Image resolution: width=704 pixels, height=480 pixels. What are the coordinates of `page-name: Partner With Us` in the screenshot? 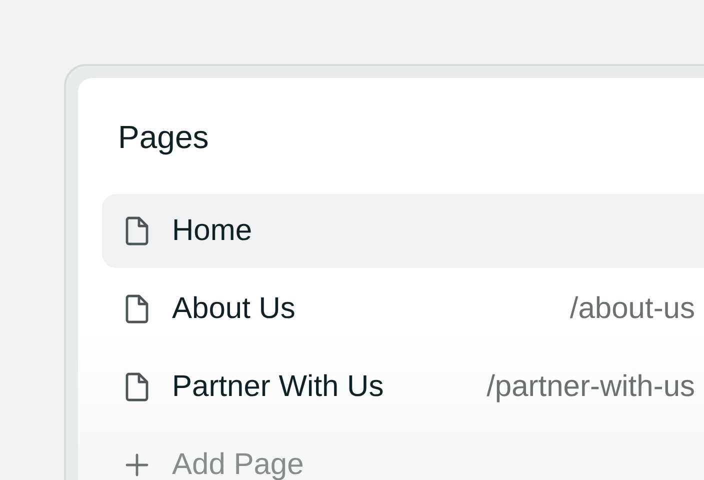 It's located at (278, 387).